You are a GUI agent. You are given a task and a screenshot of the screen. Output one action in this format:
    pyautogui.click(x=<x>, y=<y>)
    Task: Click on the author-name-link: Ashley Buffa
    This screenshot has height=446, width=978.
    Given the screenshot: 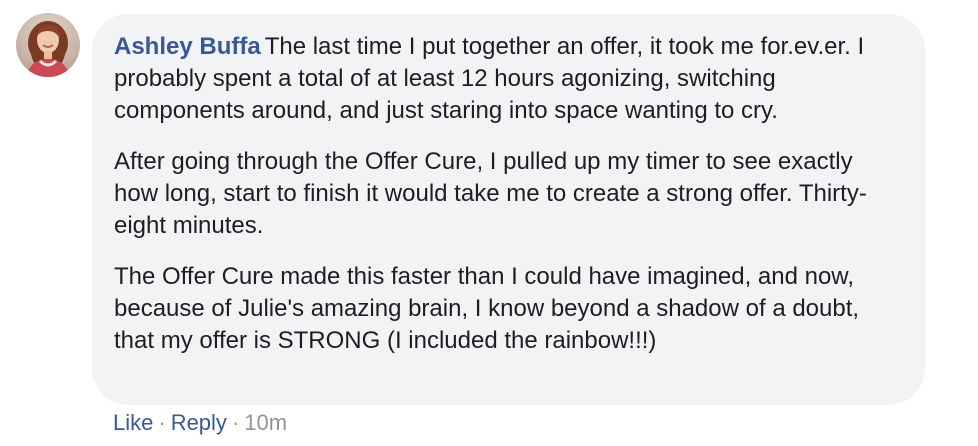 What is the action you would take?
    pyautogui.click(x=187, y=46)
    